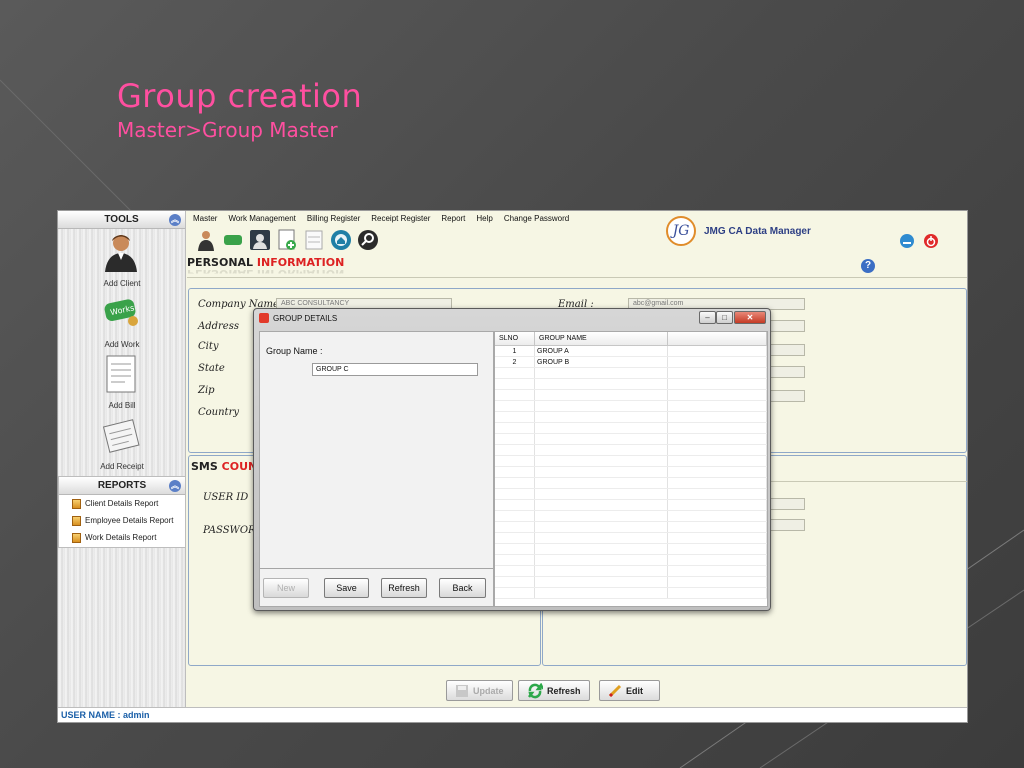 This screenshot has width=1024, height=768. Describe the element at coordinates (868, 266) in the screenshot. I see `help-icon: ?` at that location.